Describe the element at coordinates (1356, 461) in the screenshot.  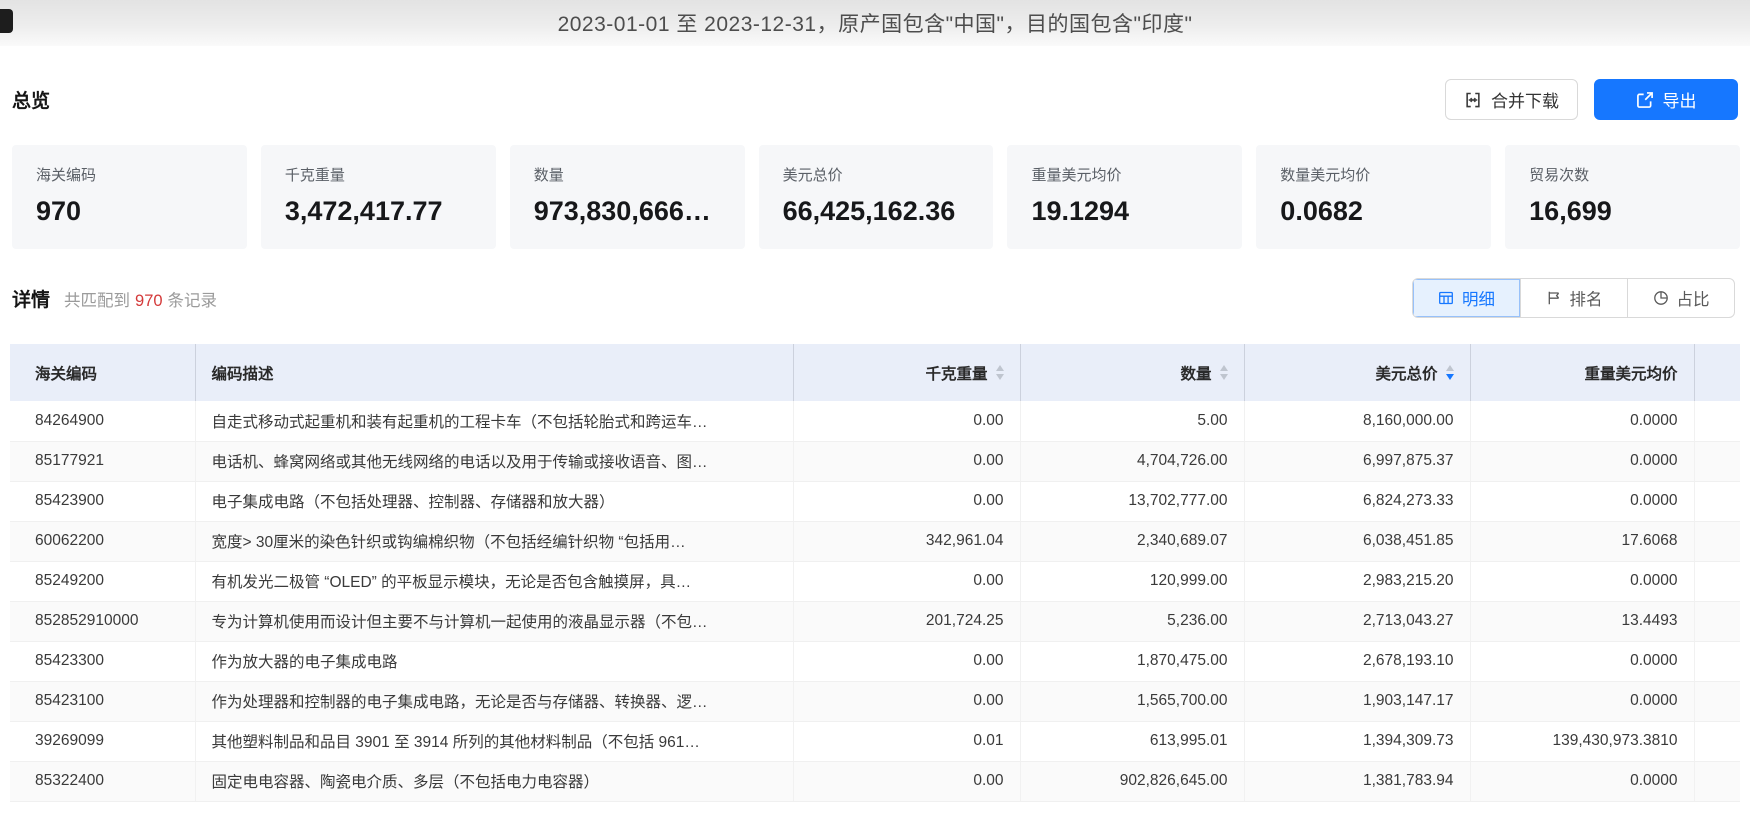
I see `cell-usd-total: 6,997,875.37` at that location.